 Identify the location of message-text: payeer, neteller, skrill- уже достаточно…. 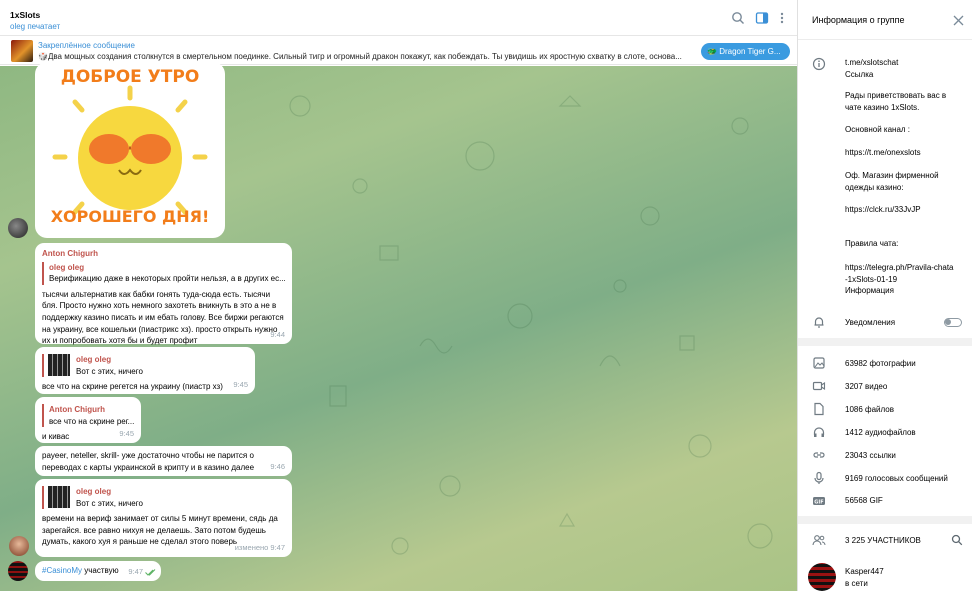
(148, 461).